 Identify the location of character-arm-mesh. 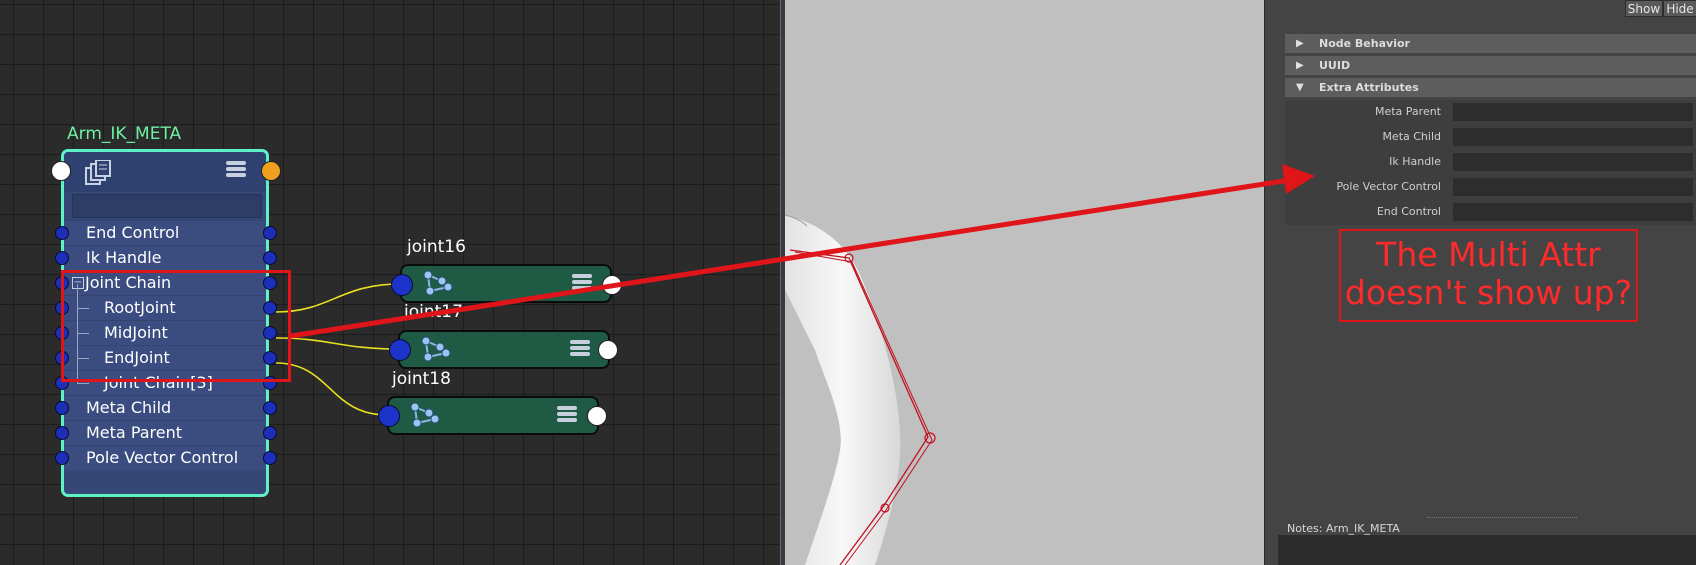
(860, 389).